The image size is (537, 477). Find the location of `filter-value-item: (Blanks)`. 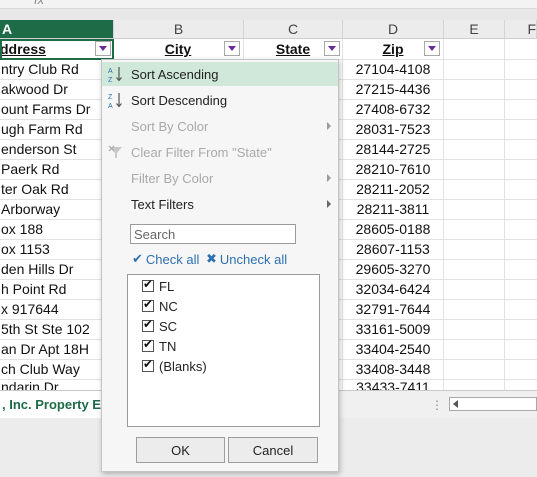

filter-value-item: (Blanks) is located at coordinates (174, 366).